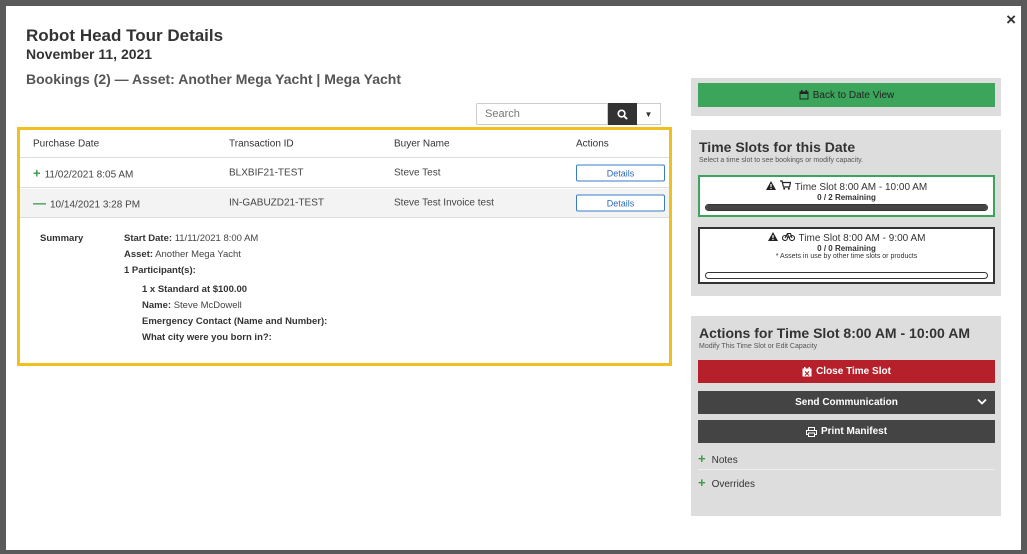 Image resolution: width=1027 pixels, height=554 pixels. I want to click on calendar-icon, so click(804, 95).